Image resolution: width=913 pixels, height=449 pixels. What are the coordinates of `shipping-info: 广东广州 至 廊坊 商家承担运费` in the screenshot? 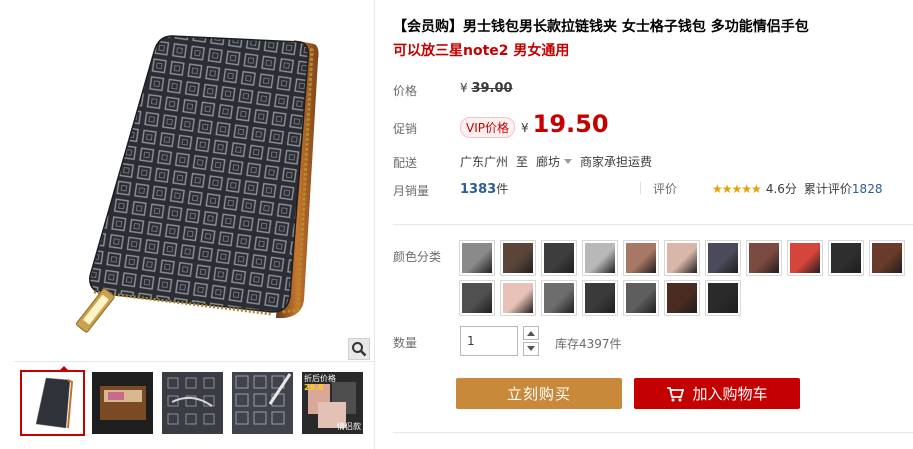 It's located at (556, 161).